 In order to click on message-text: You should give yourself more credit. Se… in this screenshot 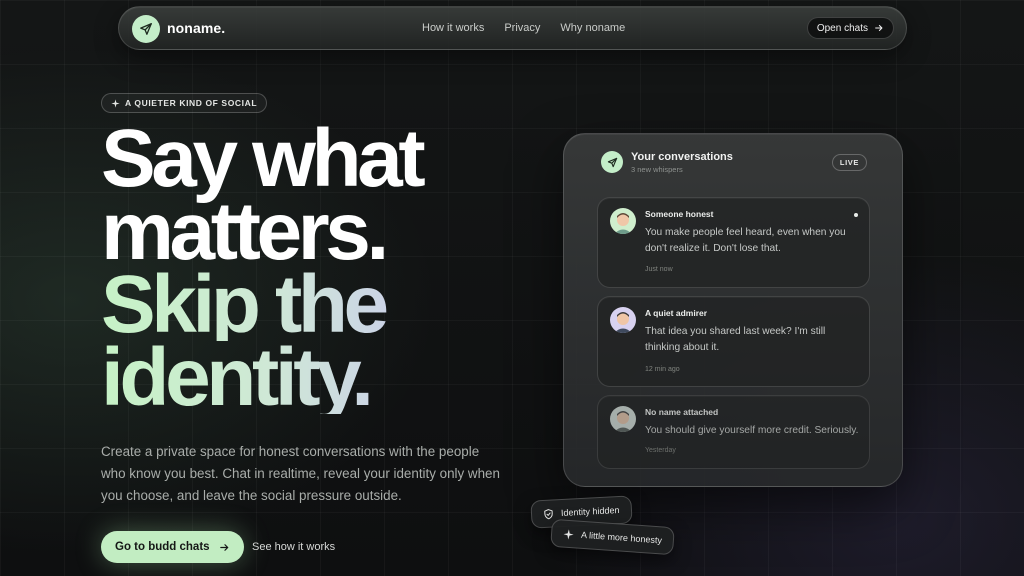, I will do `click(752, 430)`.